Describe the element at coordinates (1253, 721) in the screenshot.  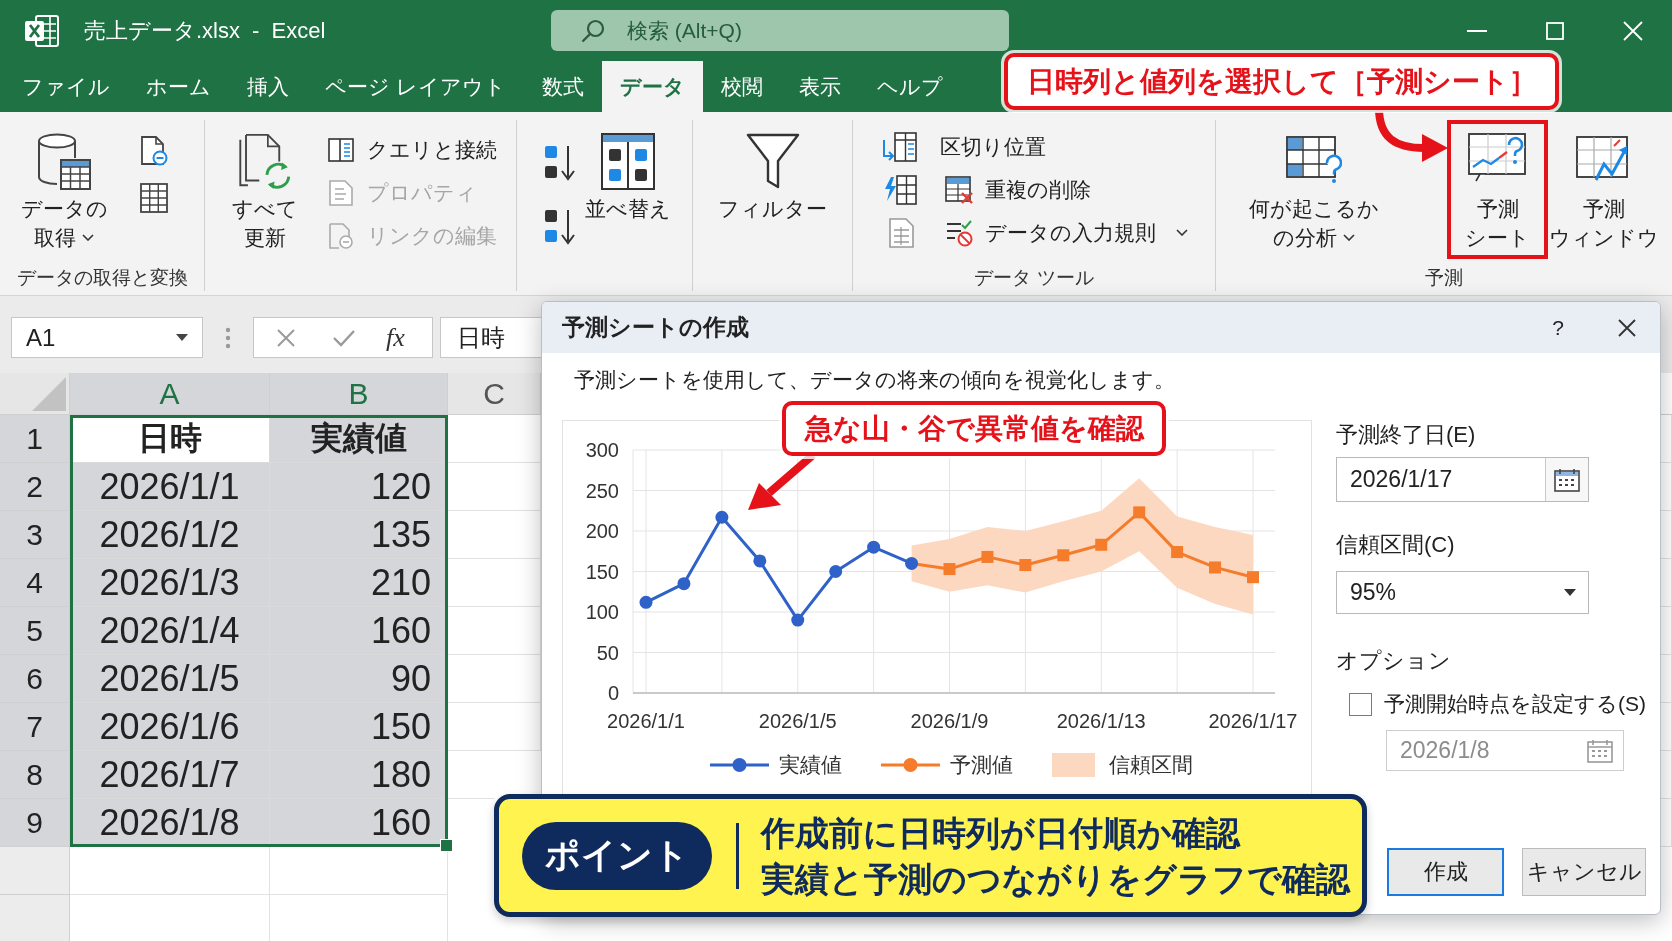
I see `axis-label: 2026/1/17` at that location.